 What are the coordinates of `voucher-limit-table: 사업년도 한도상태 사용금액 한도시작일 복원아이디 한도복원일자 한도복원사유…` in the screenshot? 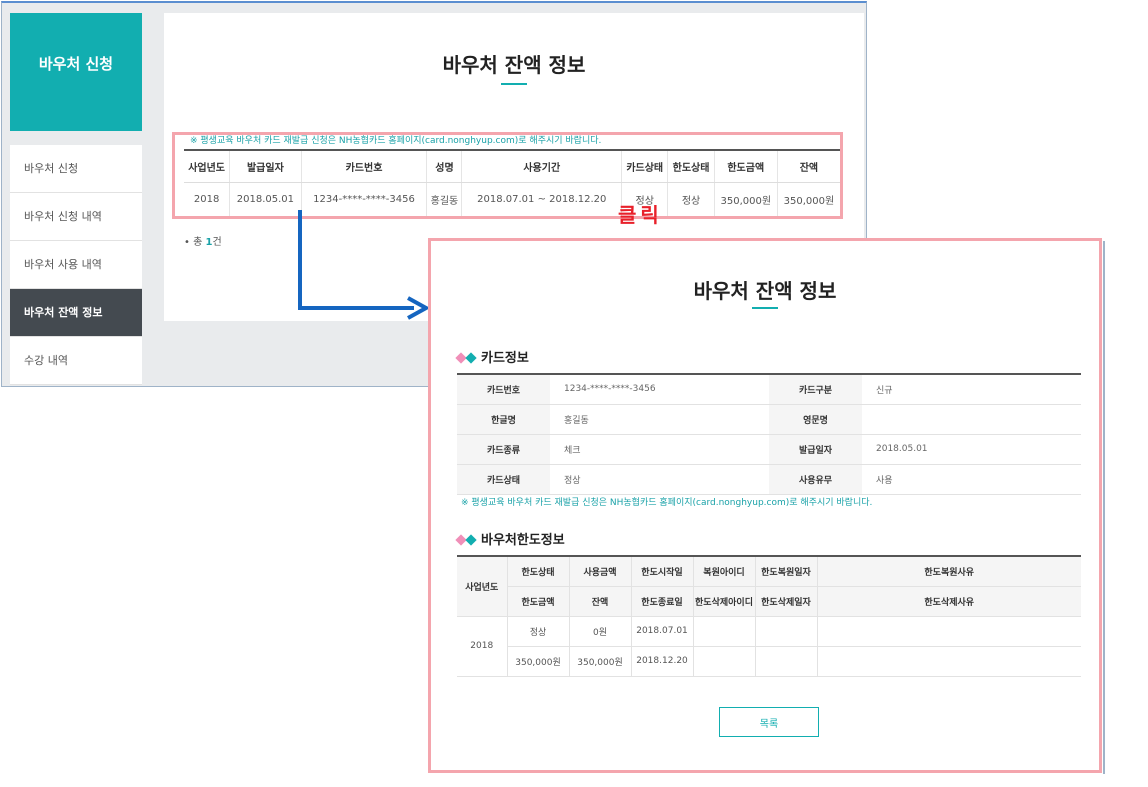 It's located at (769, 616).